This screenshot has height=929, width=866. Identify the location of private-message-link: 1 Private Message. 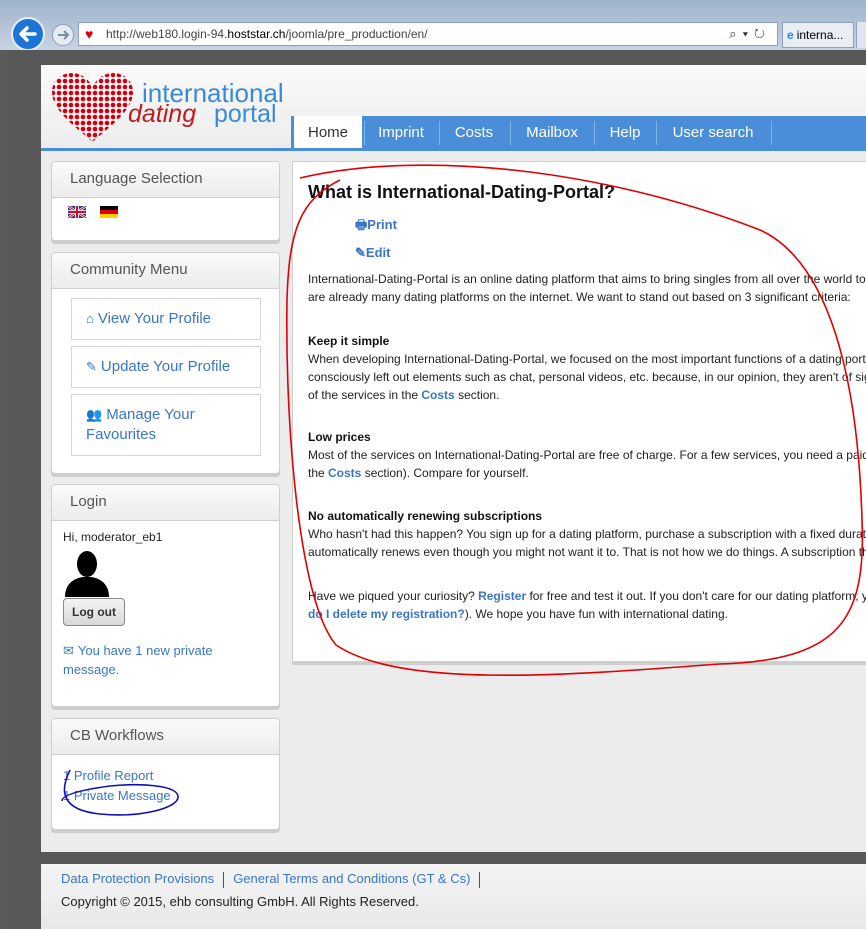
(117, 795).